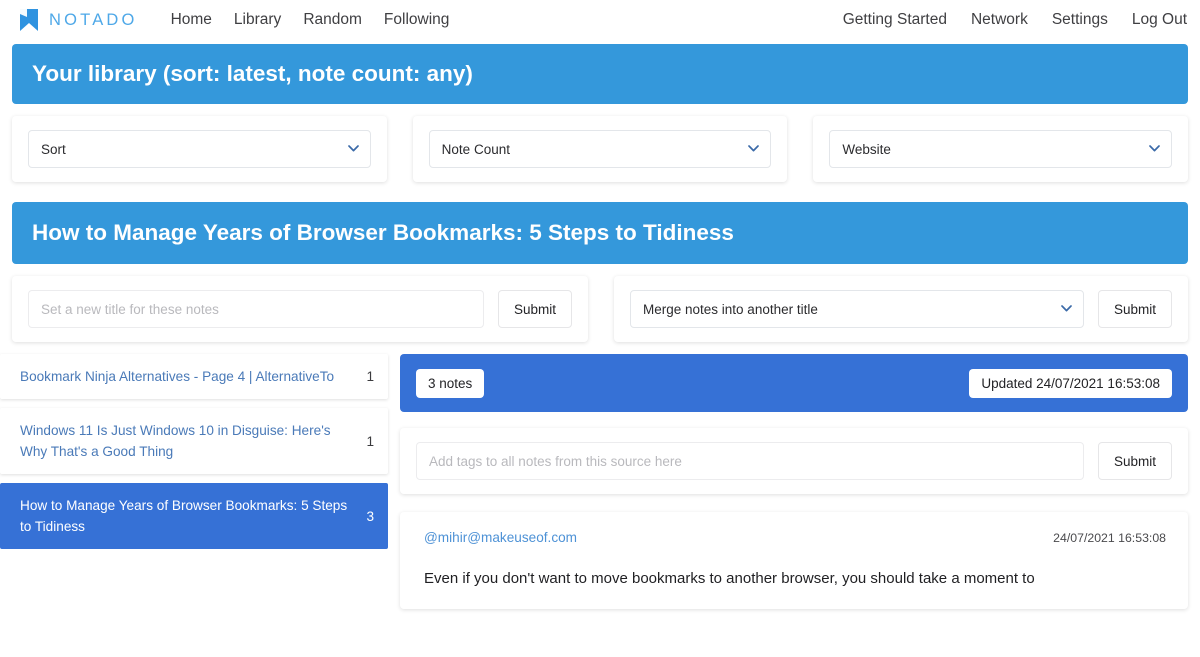  What do you see at coordinates (857, 309) in the screenshot?
I see `merge-select: Merge notes into another title` at bounding box center [857, 309].